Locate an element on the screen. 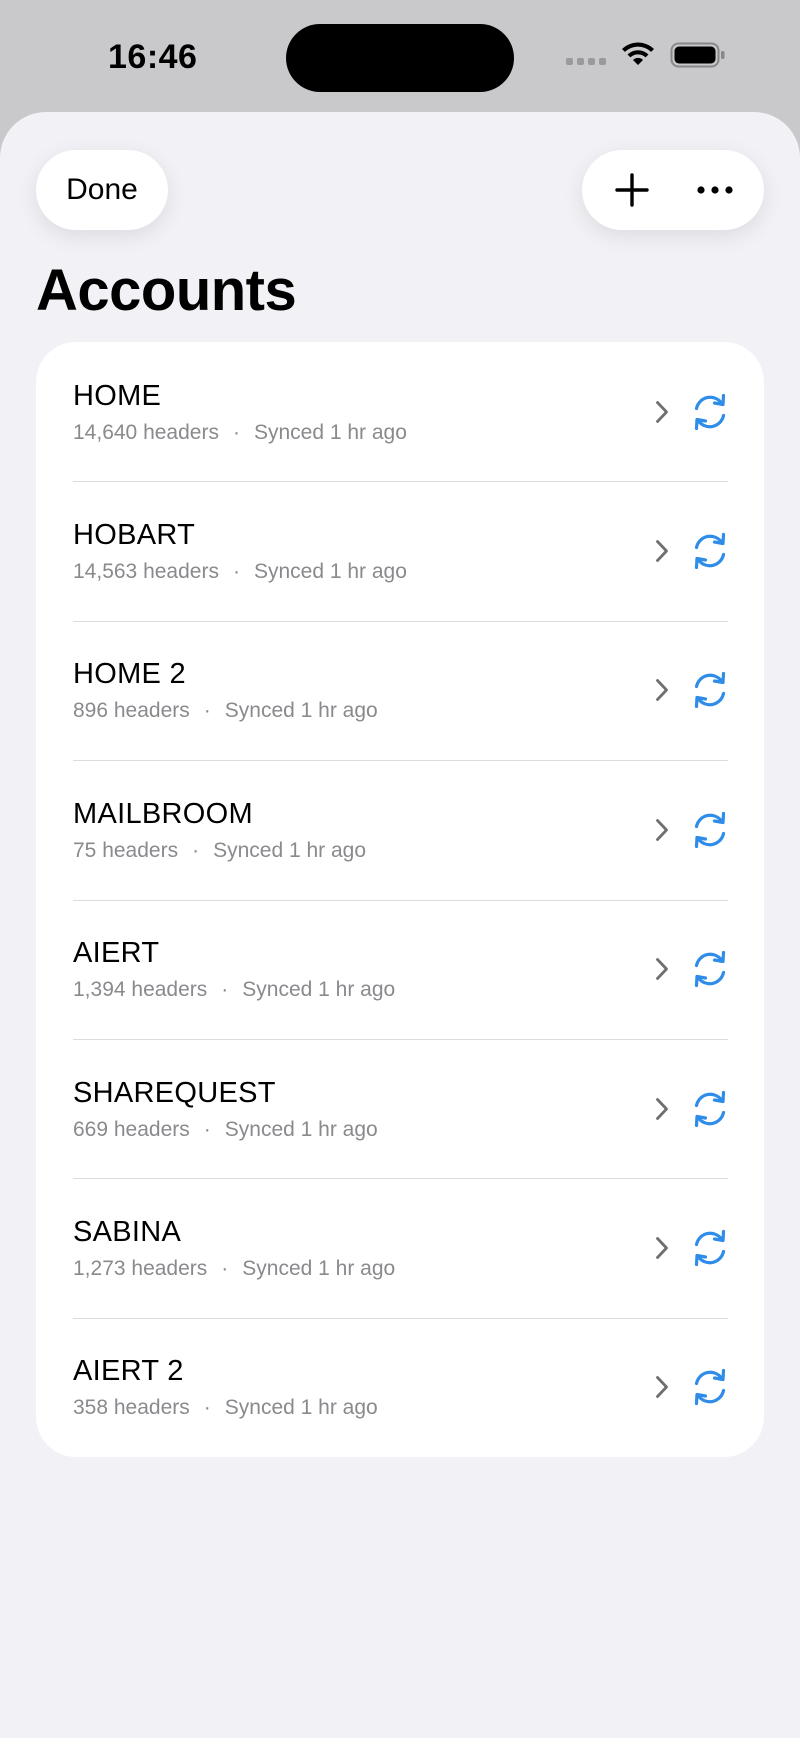  toolbar-button-group is located at coordinates (673, 190).